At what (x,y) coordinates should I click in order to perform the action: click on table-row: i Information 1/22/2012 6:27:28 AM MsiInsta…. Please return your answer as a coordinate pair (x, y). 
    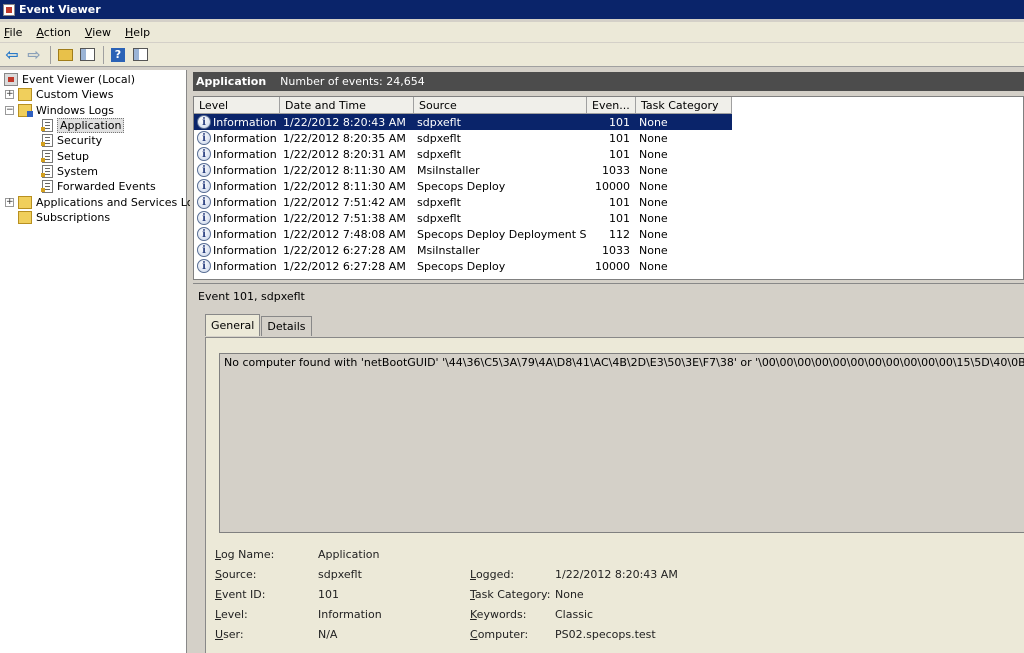
    Looking at the image, I should click on (463, 250).